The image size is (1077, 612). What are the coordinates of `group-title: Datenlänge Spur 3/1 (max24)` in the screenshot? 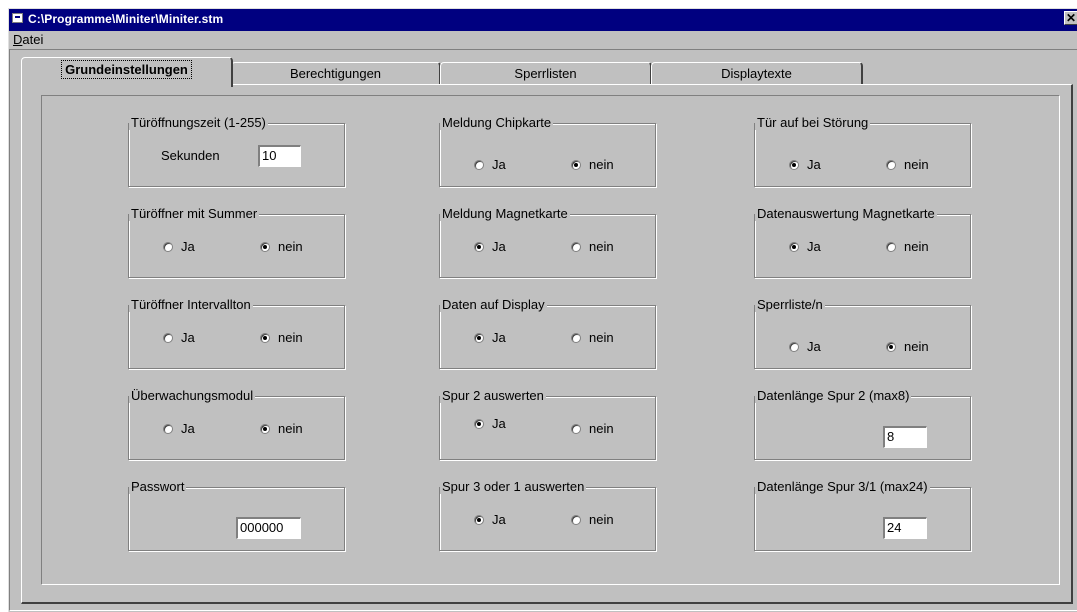 It's located at (842, 486).